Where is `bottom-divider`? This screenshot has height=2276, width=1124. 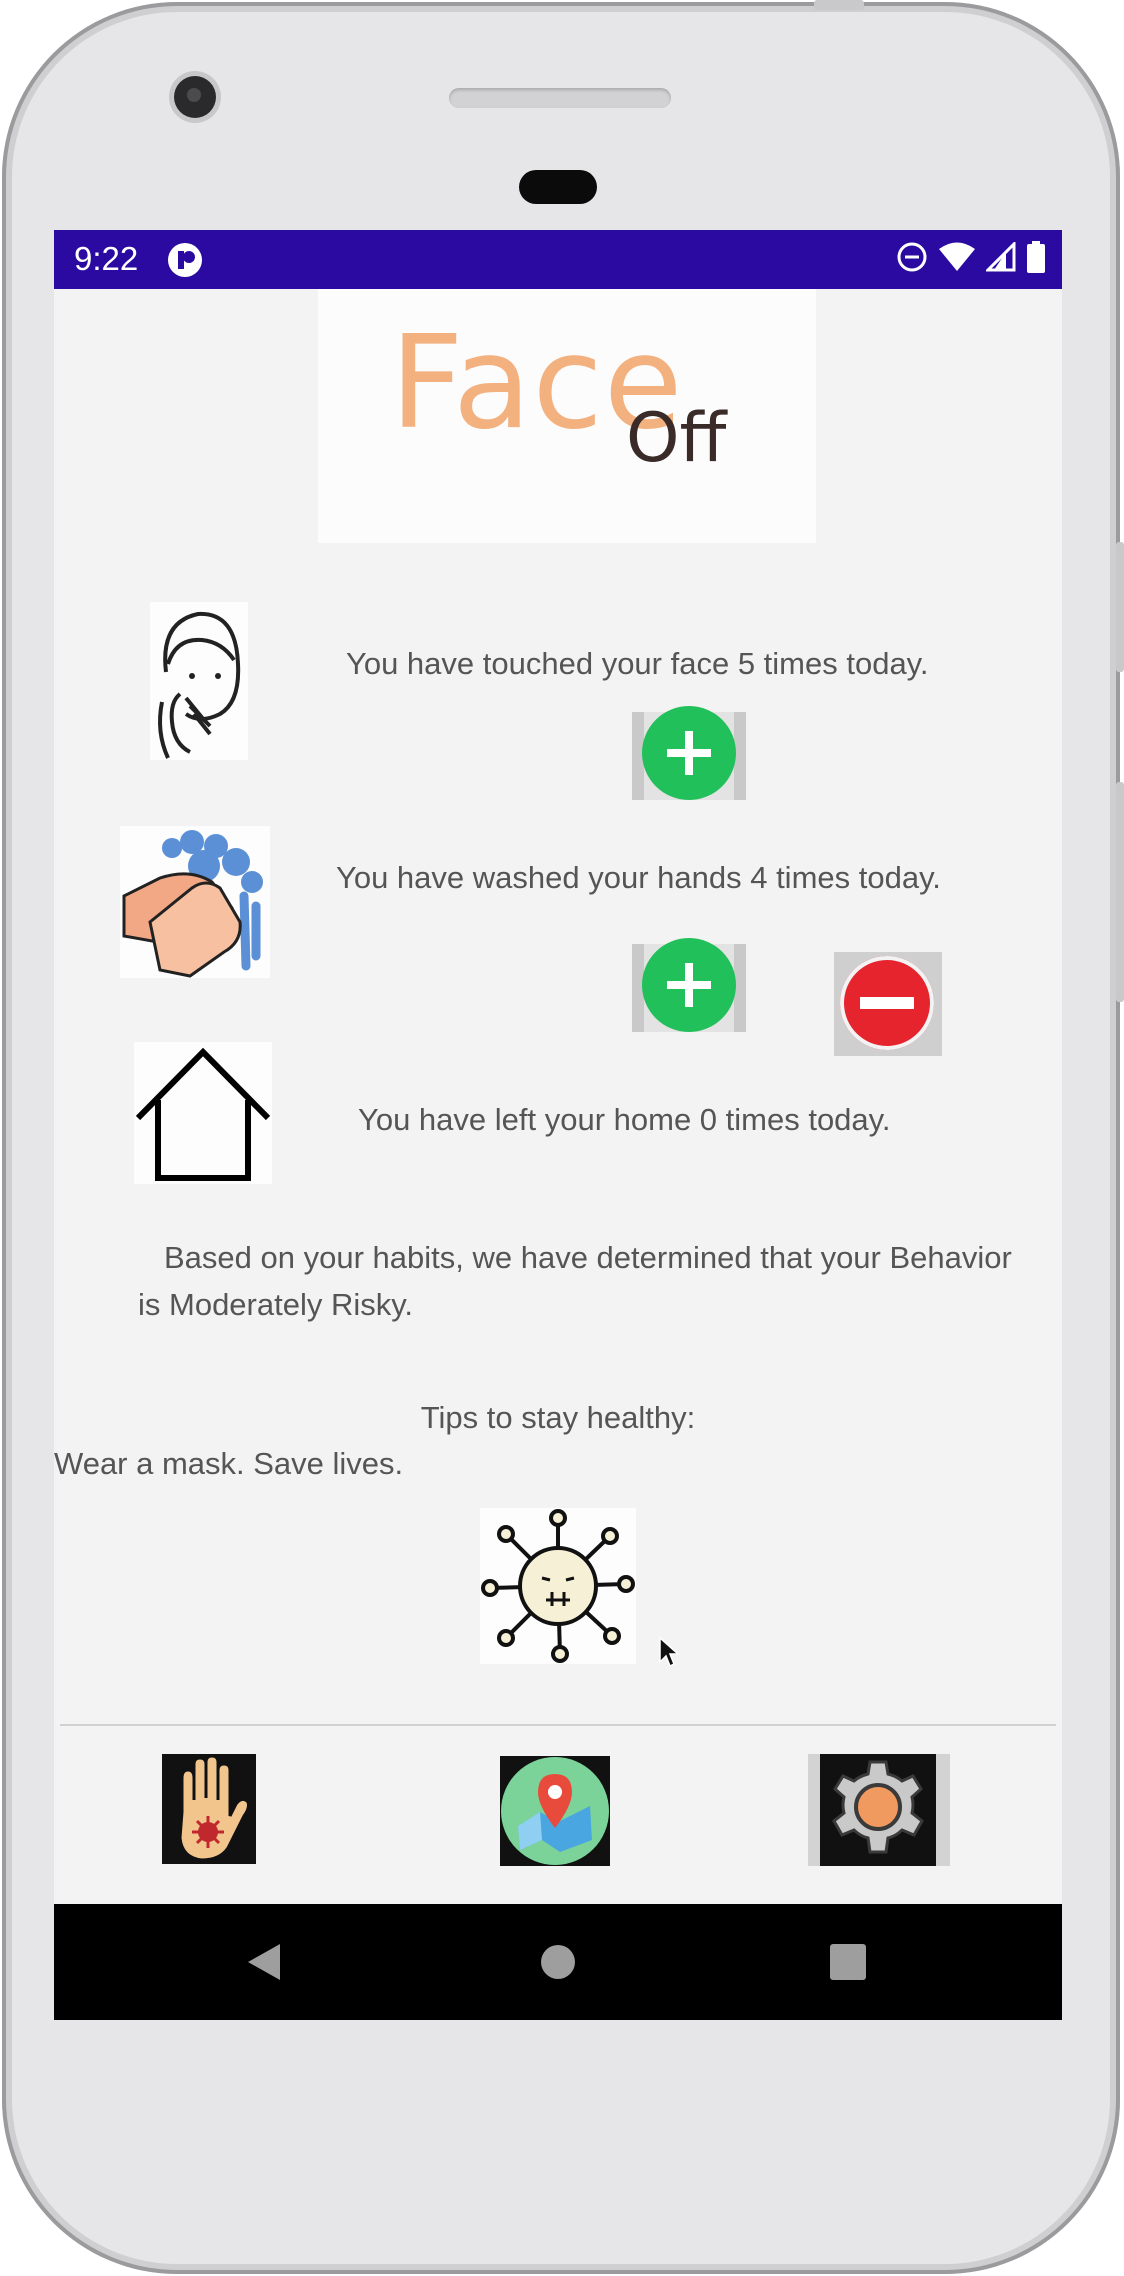
bottom-divider is located at coordinates (558, 1725).